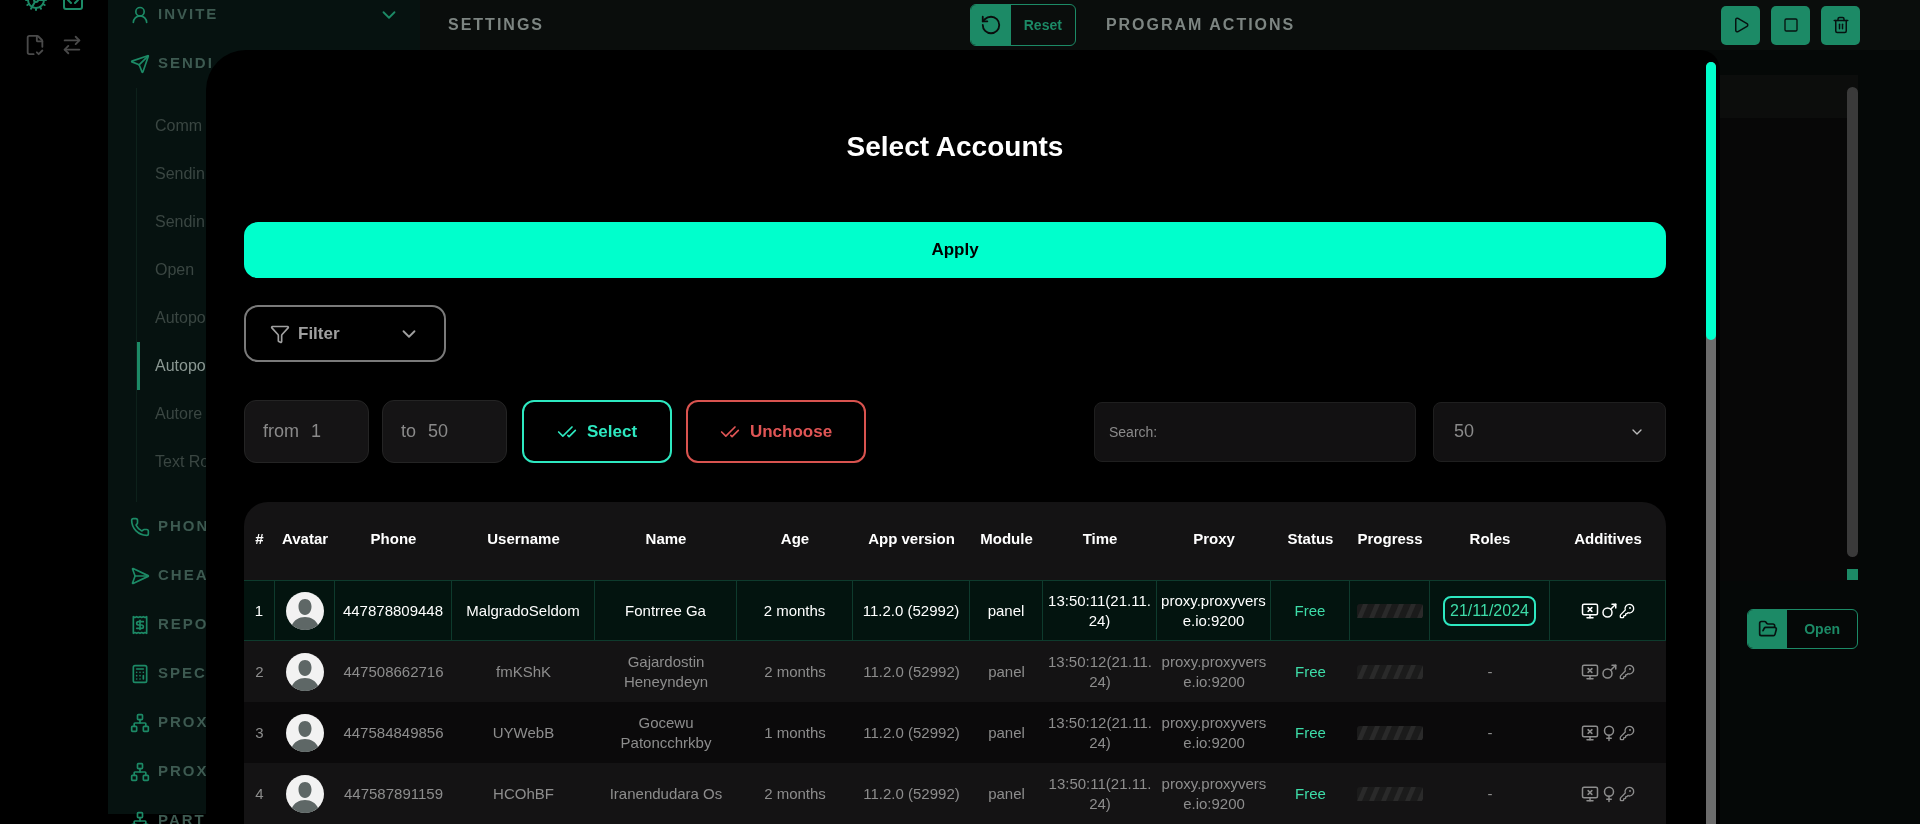 This screenshot has height=824, width=1920. What do you see at coordinates (666, 538) in the screenshot?
I see `column-header: Name` at bounding box center [666, 538].